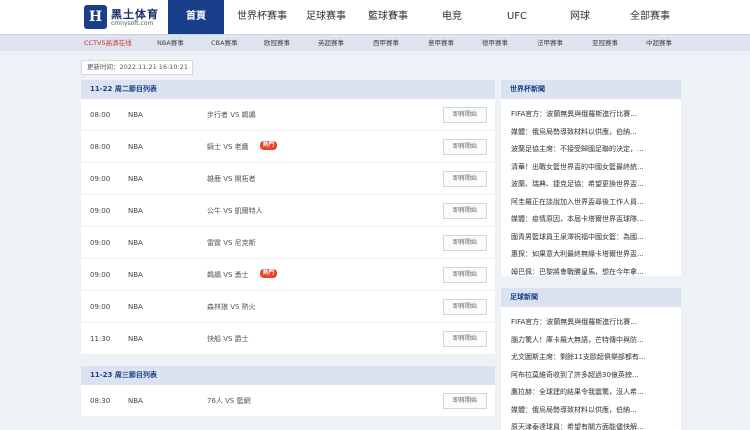 The image size is (750, 430). Describe the element at coordinates (262, 17) in the screenshot. I see `nav-item-worldcup: 世界杯赛事` at that location.